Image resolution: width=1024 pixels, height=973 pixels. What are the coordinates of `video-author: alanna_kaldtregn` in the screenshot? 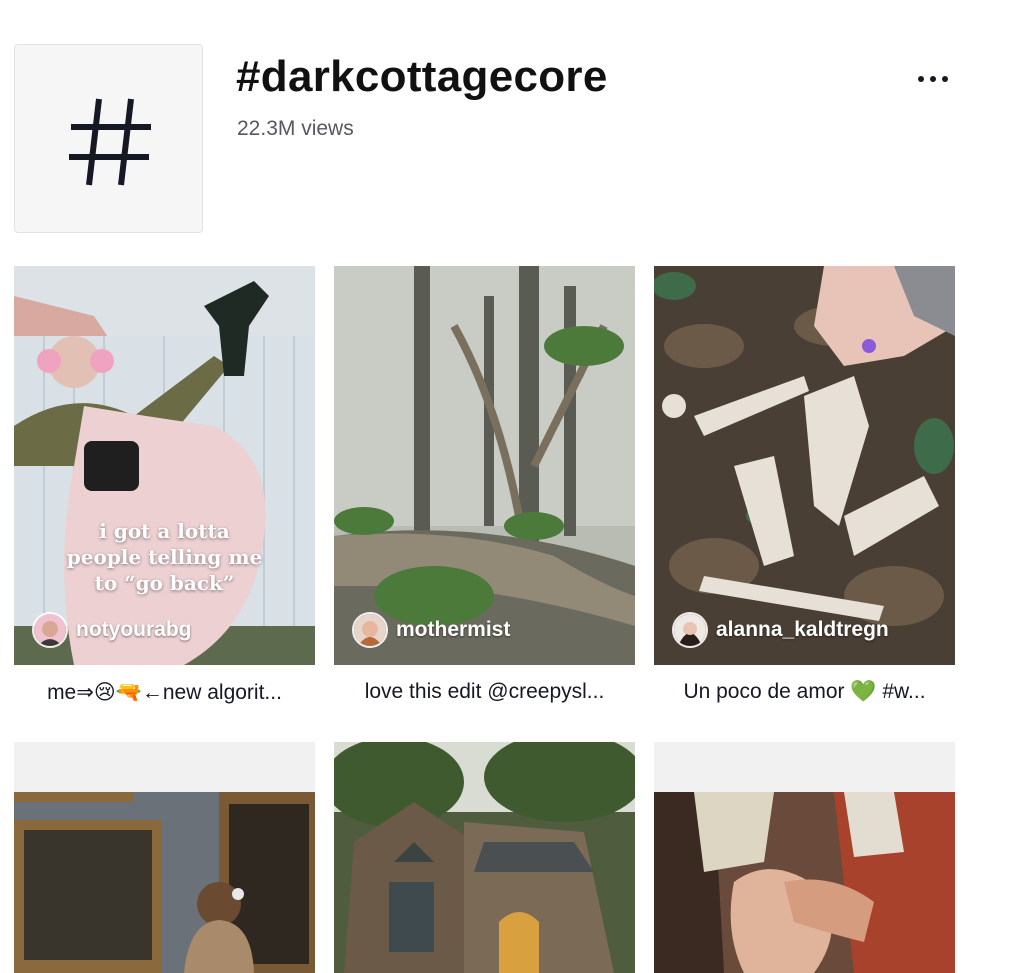 It's located at (780, 630).